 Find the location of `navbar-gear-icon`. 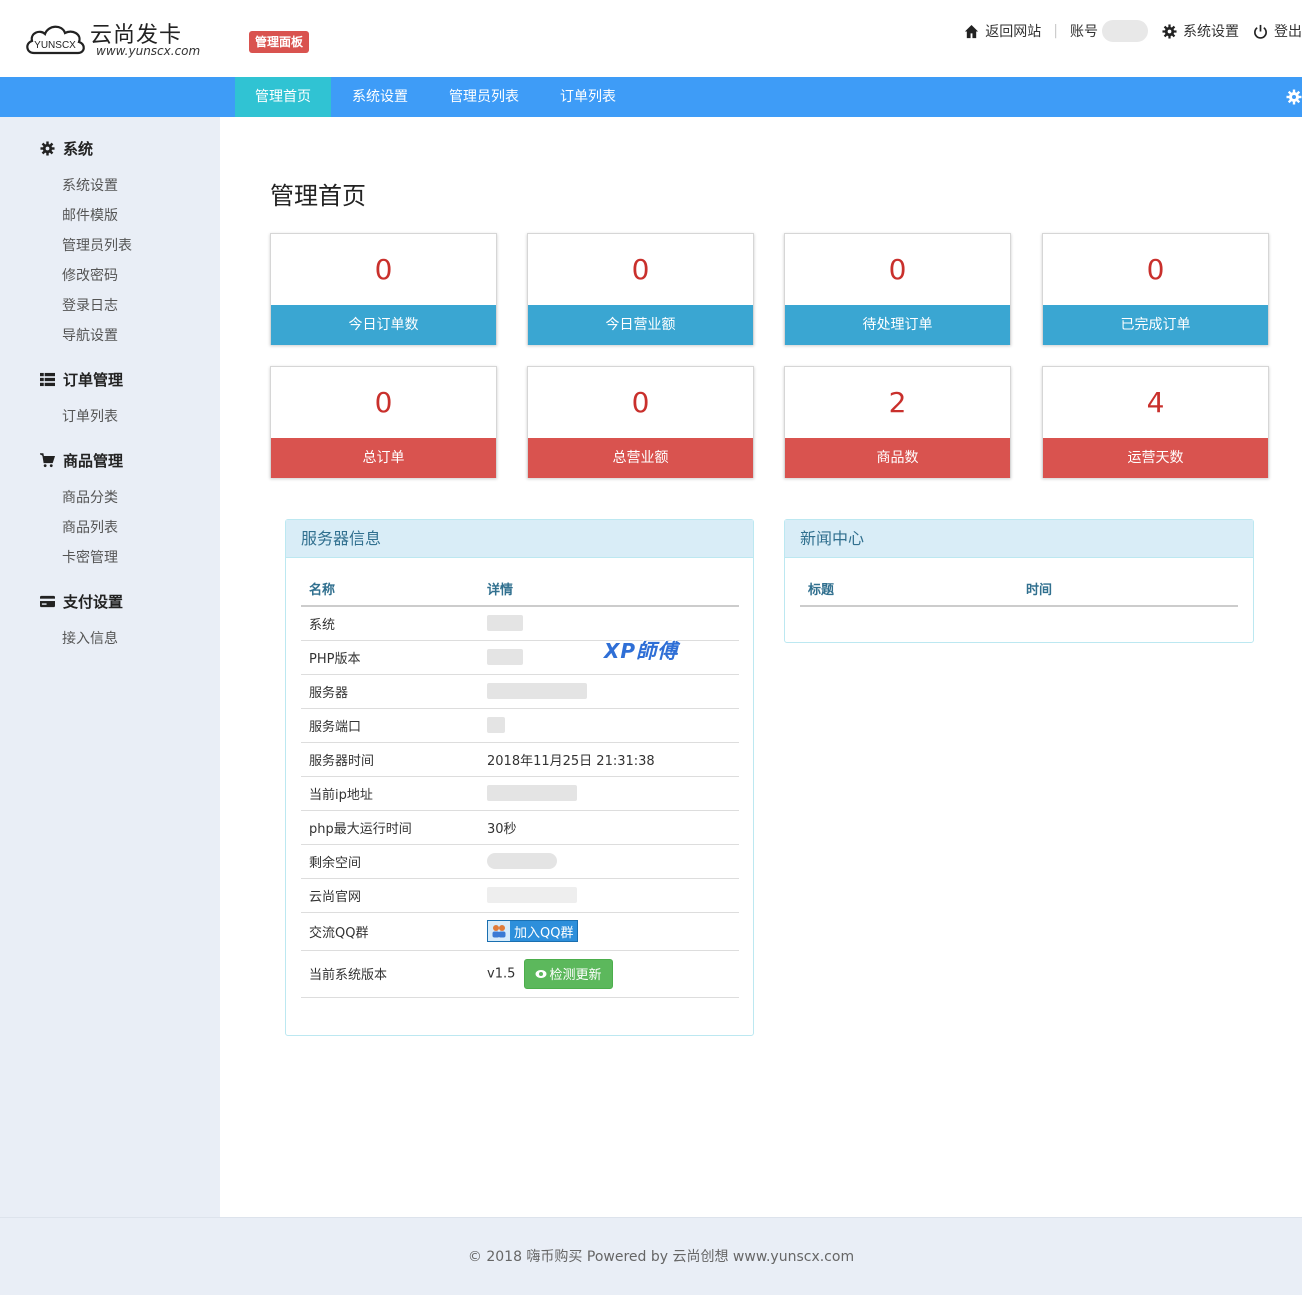

navbar-gear-icon is located at coordinates (1294, 97).